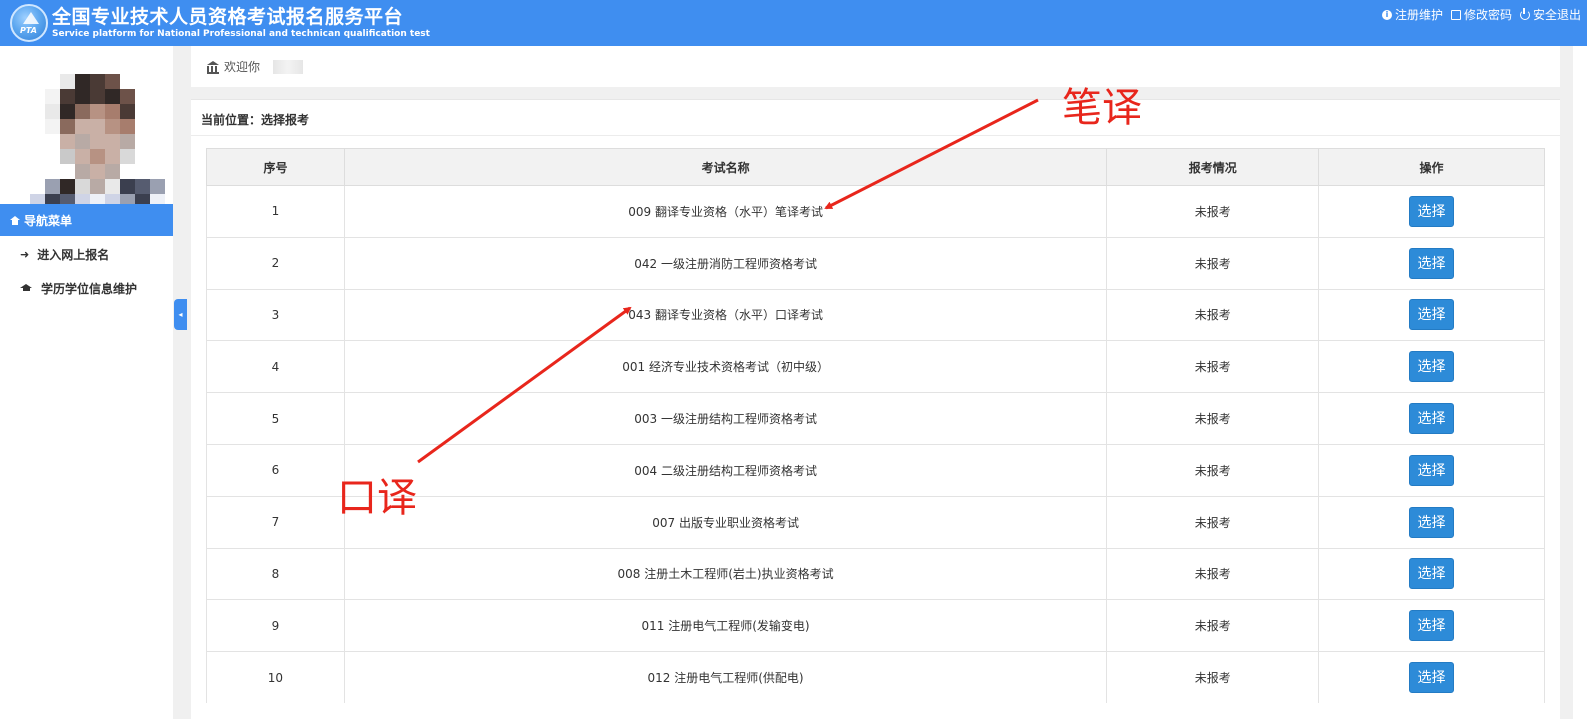 This screenshot has width=1587, height=719. Describe the element at coordinates (89, 288) in the screenshot. I see `sidebar-item-label: 学历学位信息维护` at that location.